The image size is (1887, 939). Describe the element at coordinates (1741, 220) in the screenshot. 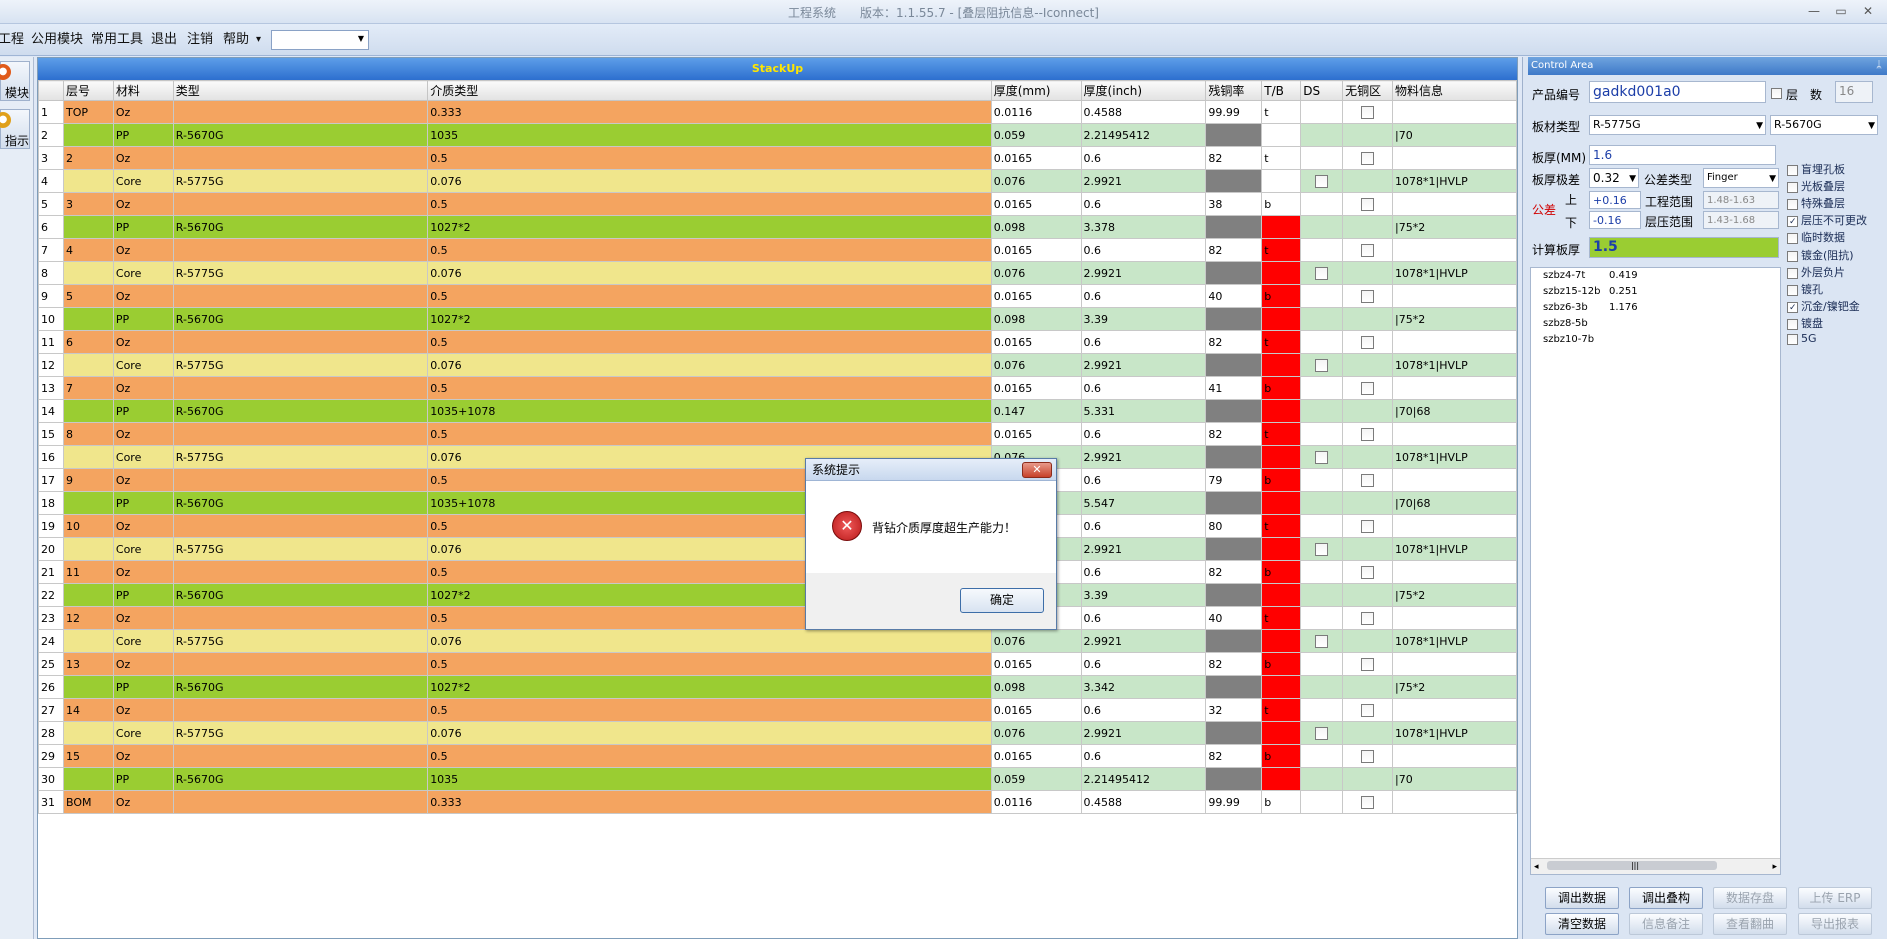

I see `press-range-input: 1.43-1.68` at that location.